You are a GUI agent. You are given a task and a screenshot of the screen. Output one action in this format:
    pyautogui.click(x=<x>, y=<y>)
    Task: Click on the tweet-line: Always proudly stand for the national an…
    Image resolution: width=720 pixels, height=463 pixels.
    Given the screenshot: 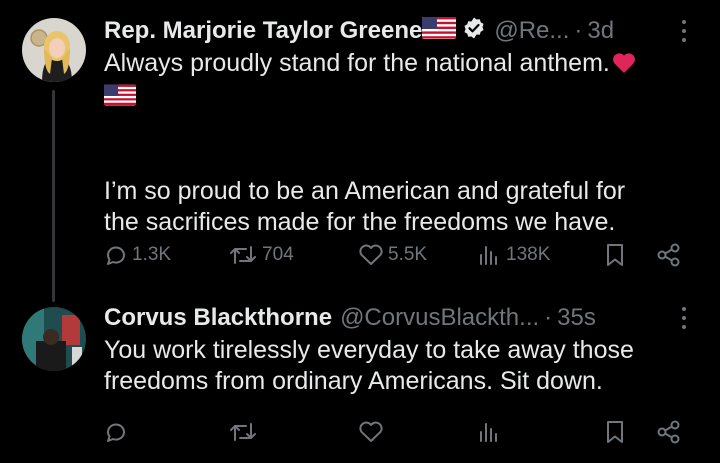 What is the action you would take?
    pyautogui.click(x=357, y=63)
    